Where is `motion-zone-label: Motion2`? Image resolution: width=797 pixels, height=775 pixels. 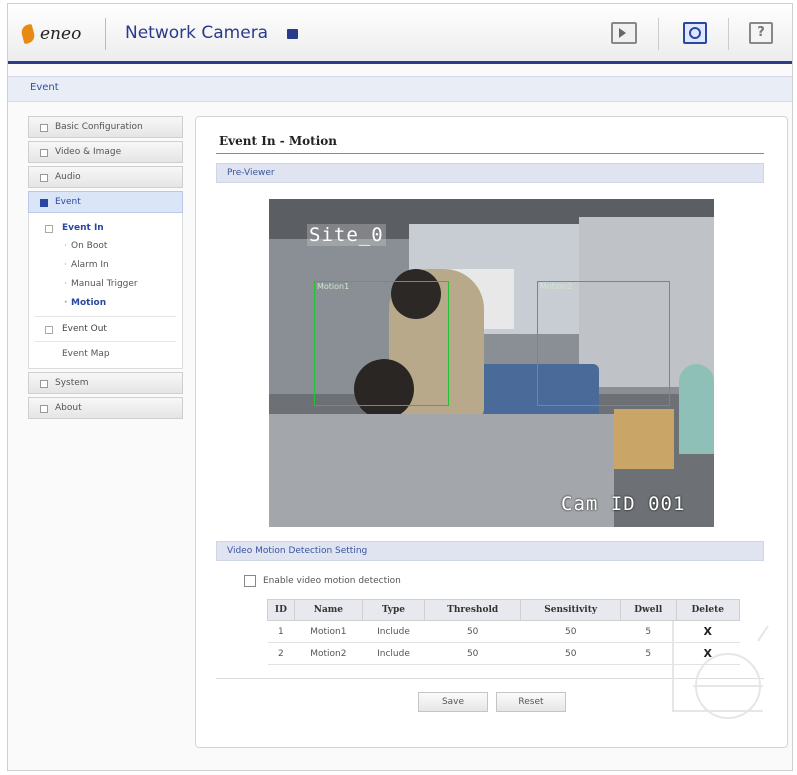 motion-zone-label: Motion2 is located at coordinates (556, 286).